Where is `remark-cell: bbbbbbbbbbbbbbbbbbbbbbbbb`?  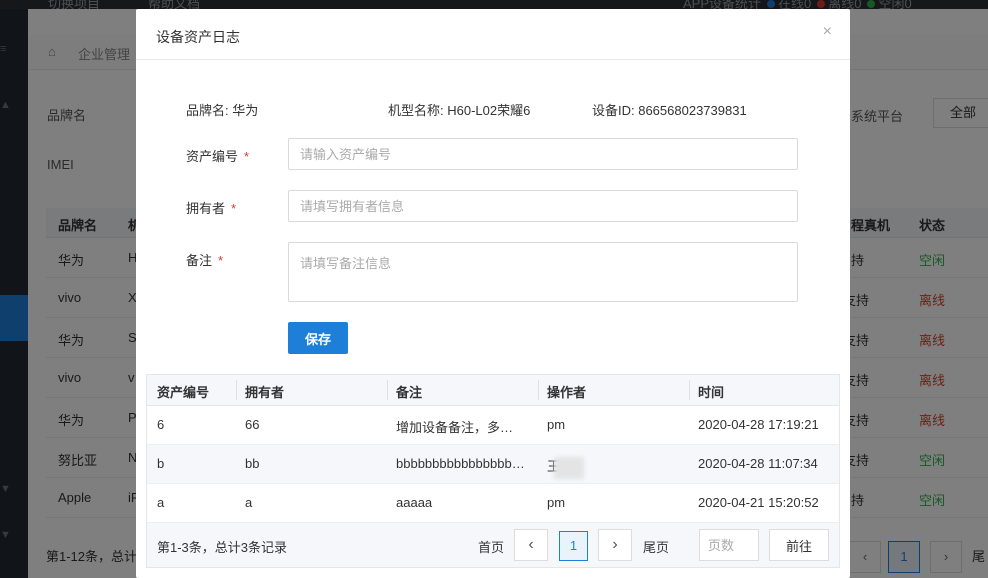
remark-cell: bbbbbbbbbbbbbbbbbbbbbbbbb is located at coordinates (461, 463).